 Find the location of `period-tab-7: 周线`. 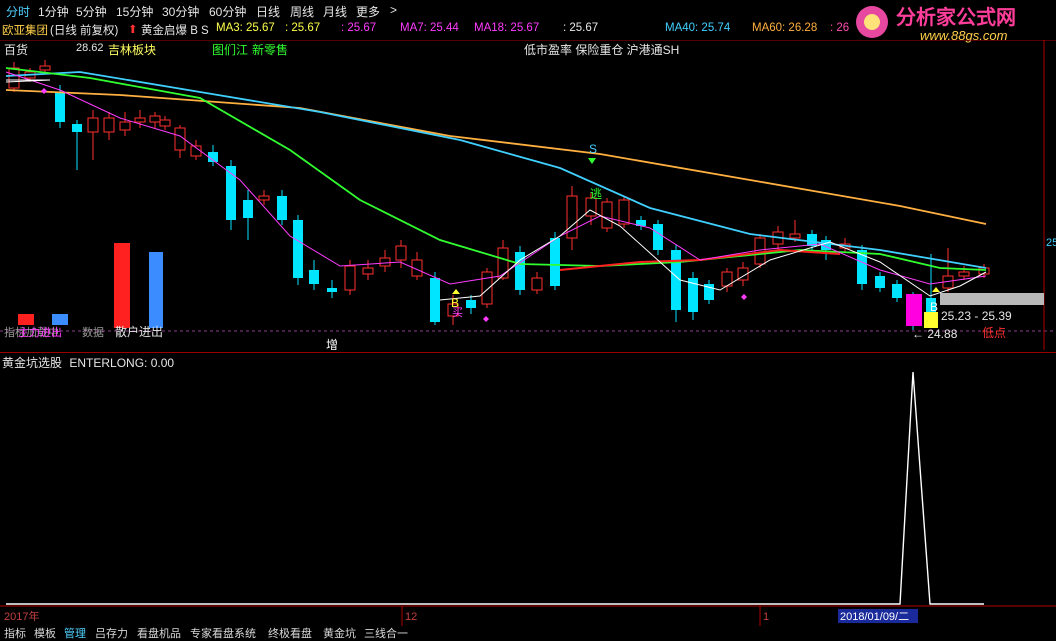

period-tab-7: 周线 is located at coordinates (302, 11).